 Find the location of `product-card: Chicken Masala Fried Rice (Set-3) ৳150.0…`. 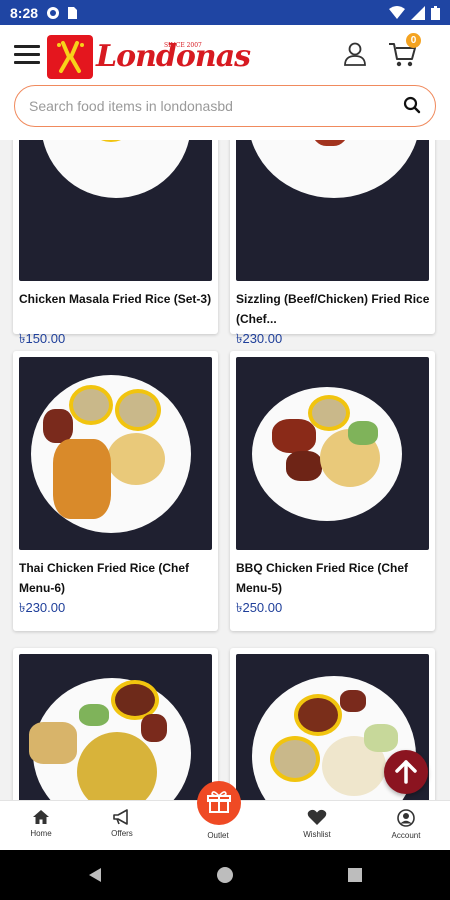

product-card: Chicken Masala Fried Rice (Set-3) ৳150.0… is located at coordinates (115, 243).